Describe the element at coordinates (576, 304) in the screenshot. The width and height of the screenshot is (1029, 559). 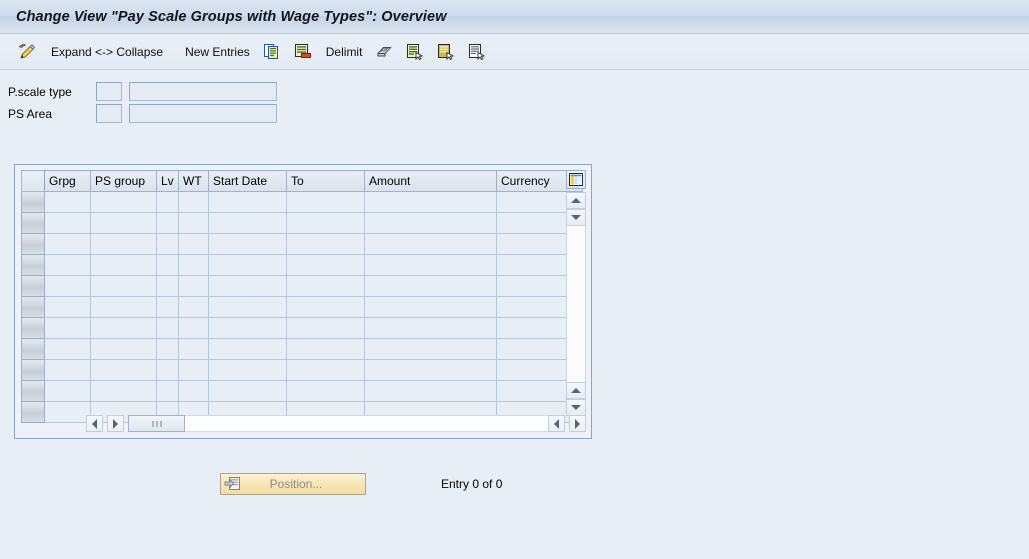
I see `vertical-scroll-track` at that location.